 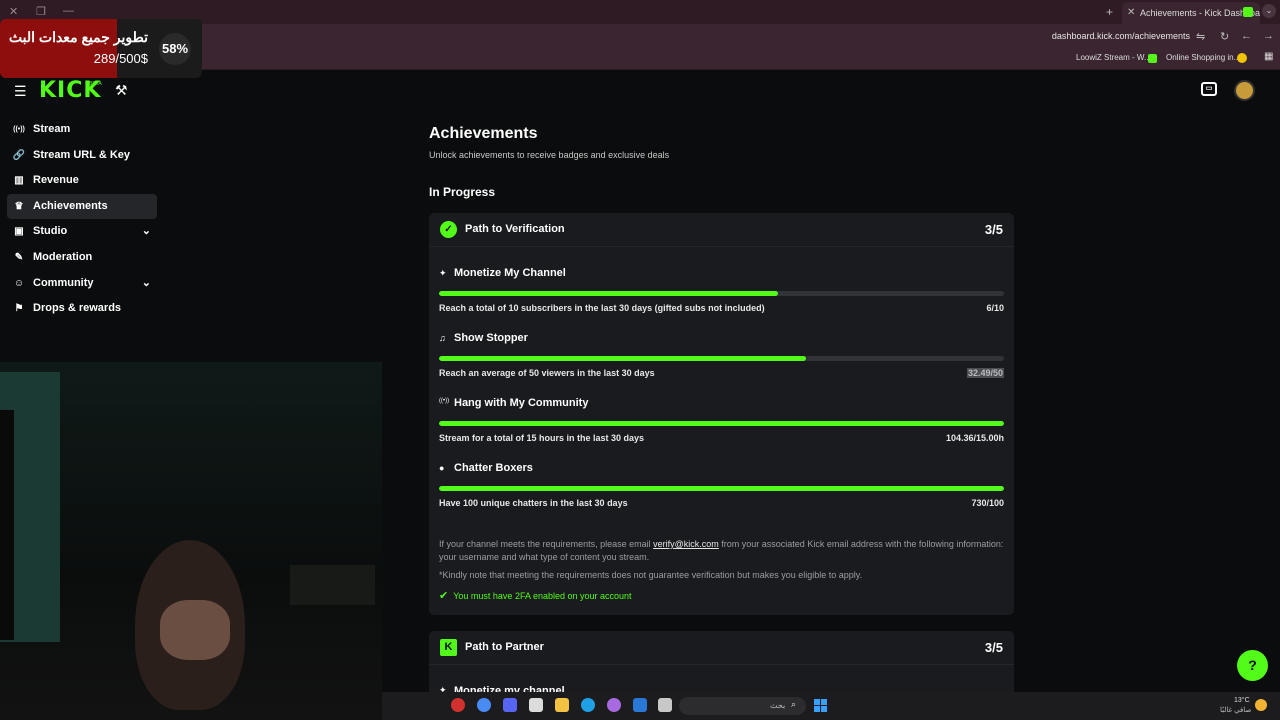 I want to click on new-tab-icon: +, so click(x=1109, y=12).